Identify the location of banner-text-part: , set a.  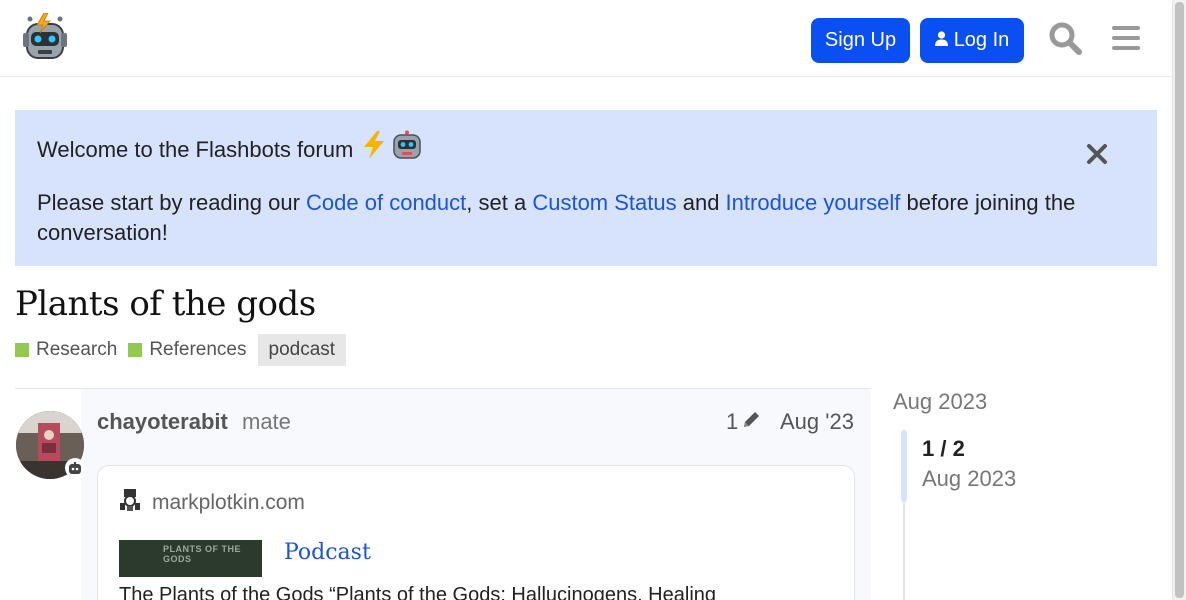
(499, 202).